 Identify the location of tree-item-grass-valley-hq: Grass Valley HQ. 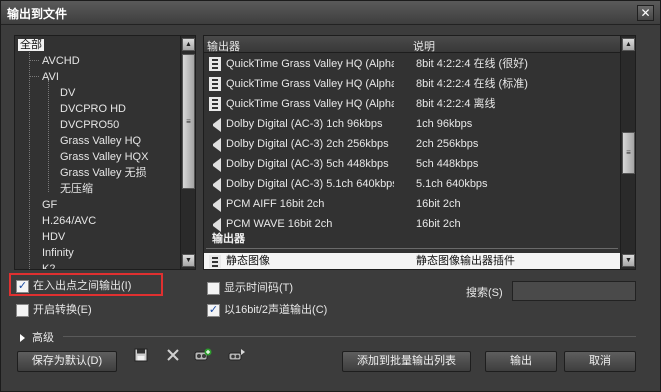
(100, 141).